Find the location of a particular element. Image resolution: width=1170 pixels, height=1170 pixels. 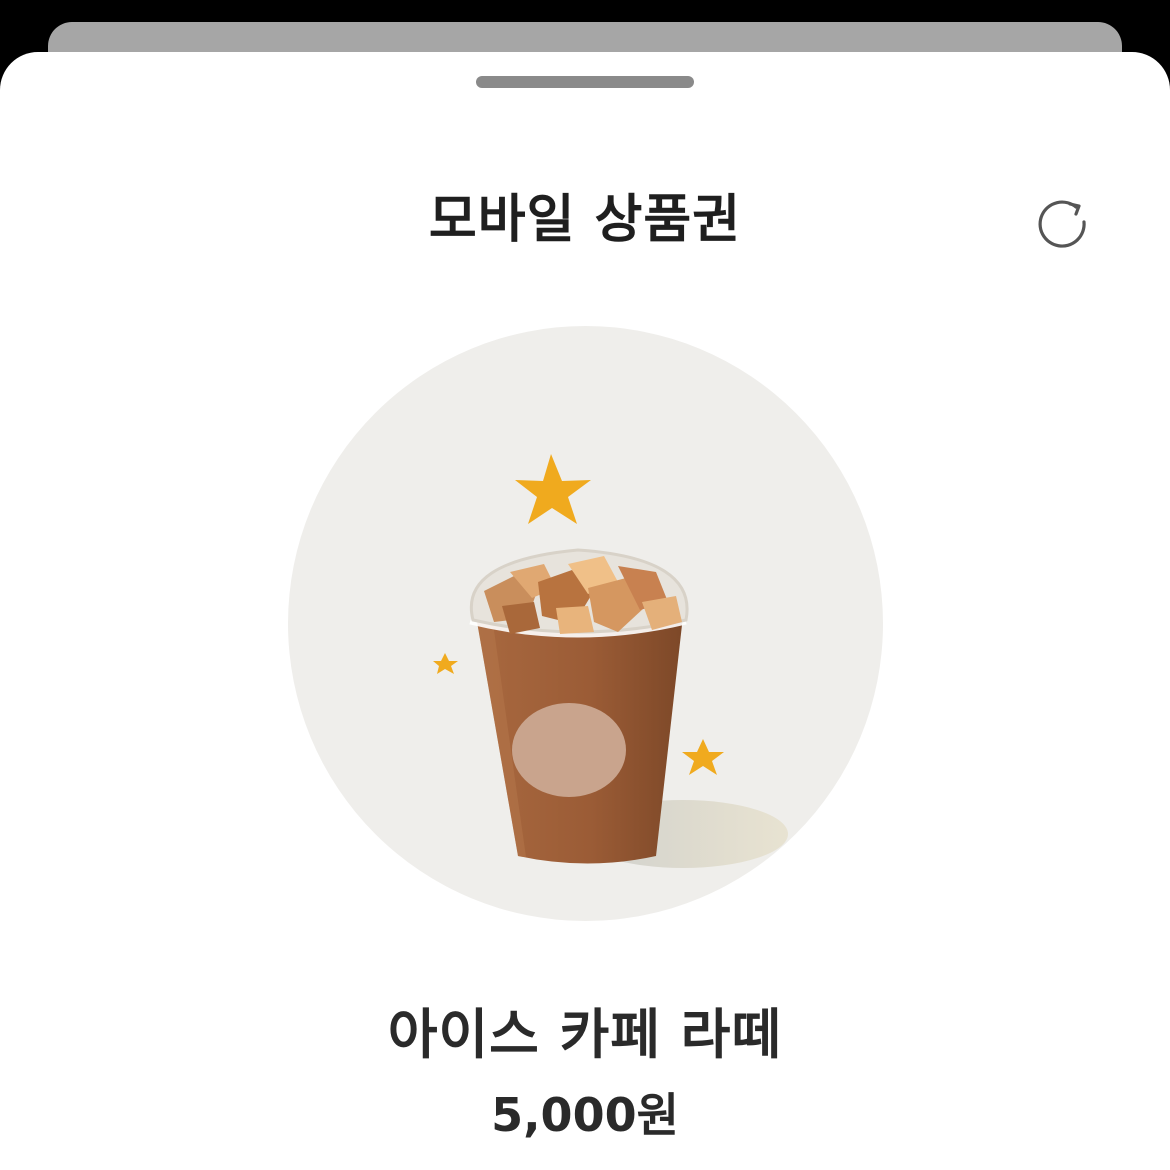

page-title: 모바일 상품권 is located at coordinates (585, 220).